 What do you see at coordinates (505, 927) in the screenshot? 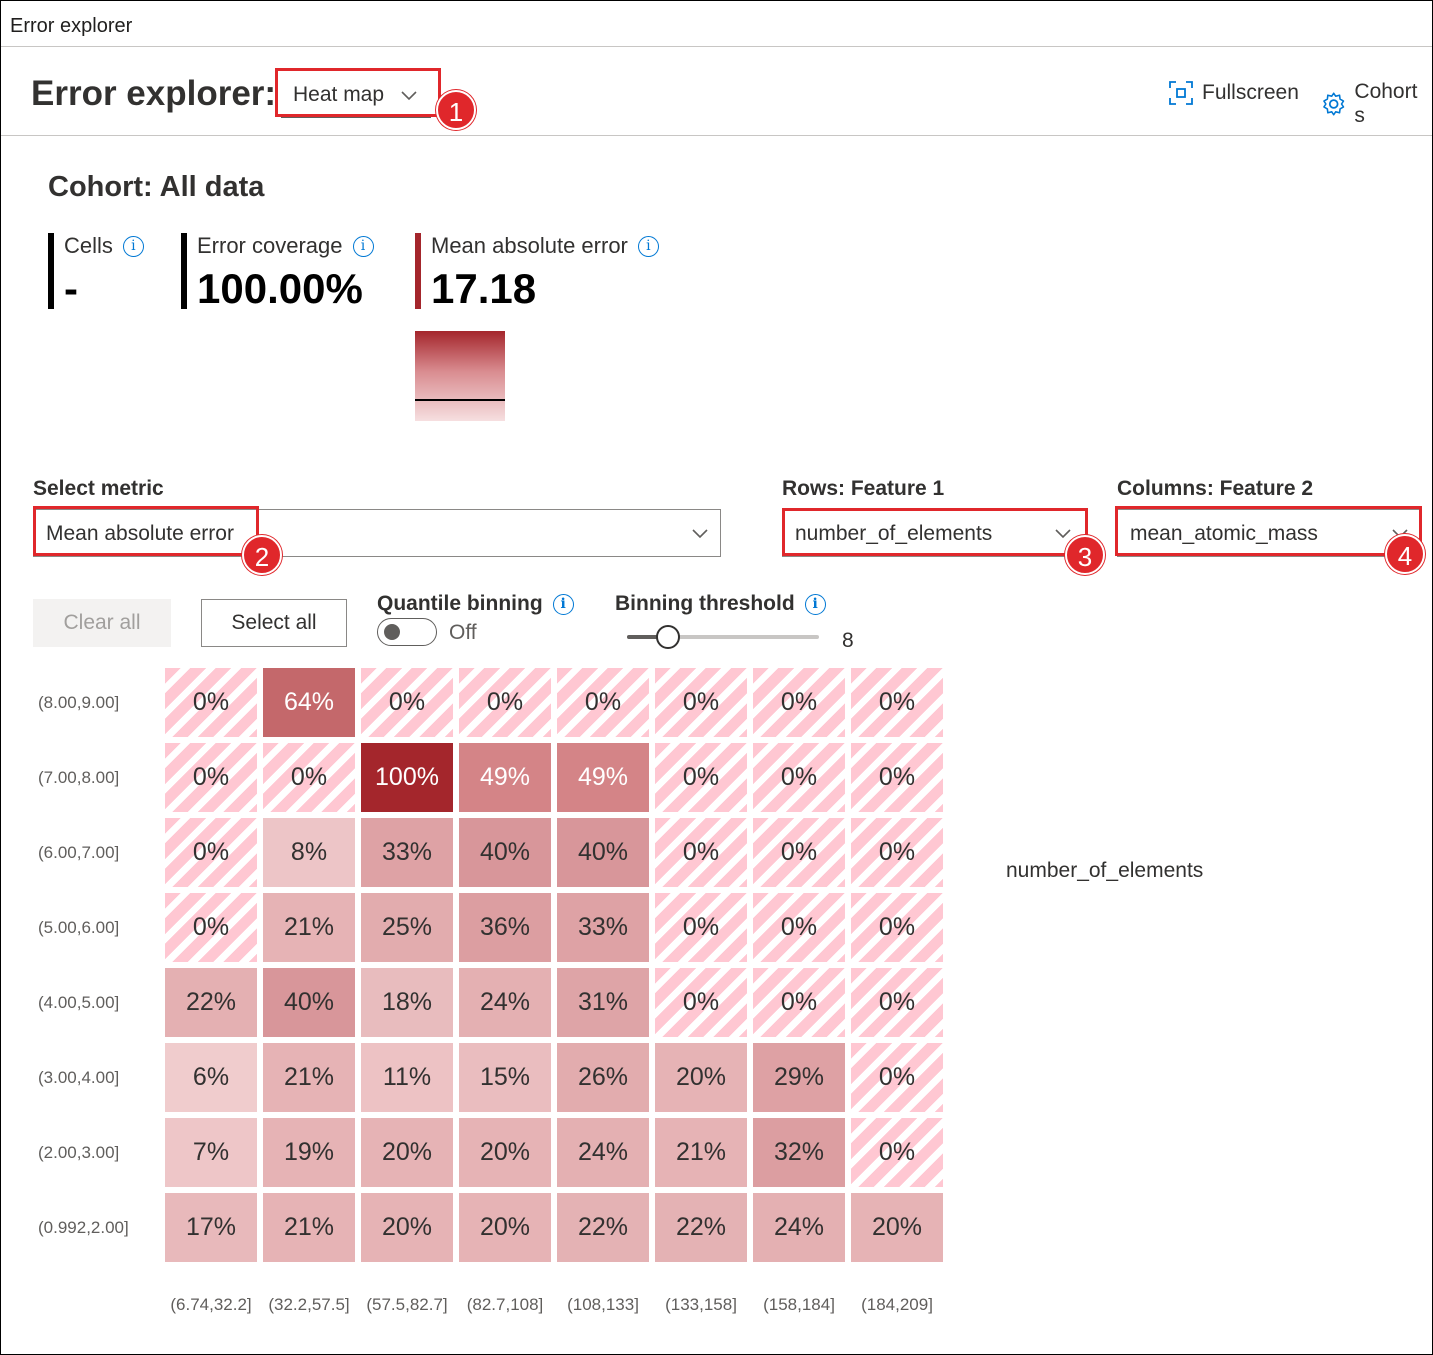
I see `heatmap-cell: 36%` at bounding box center [505, 927].